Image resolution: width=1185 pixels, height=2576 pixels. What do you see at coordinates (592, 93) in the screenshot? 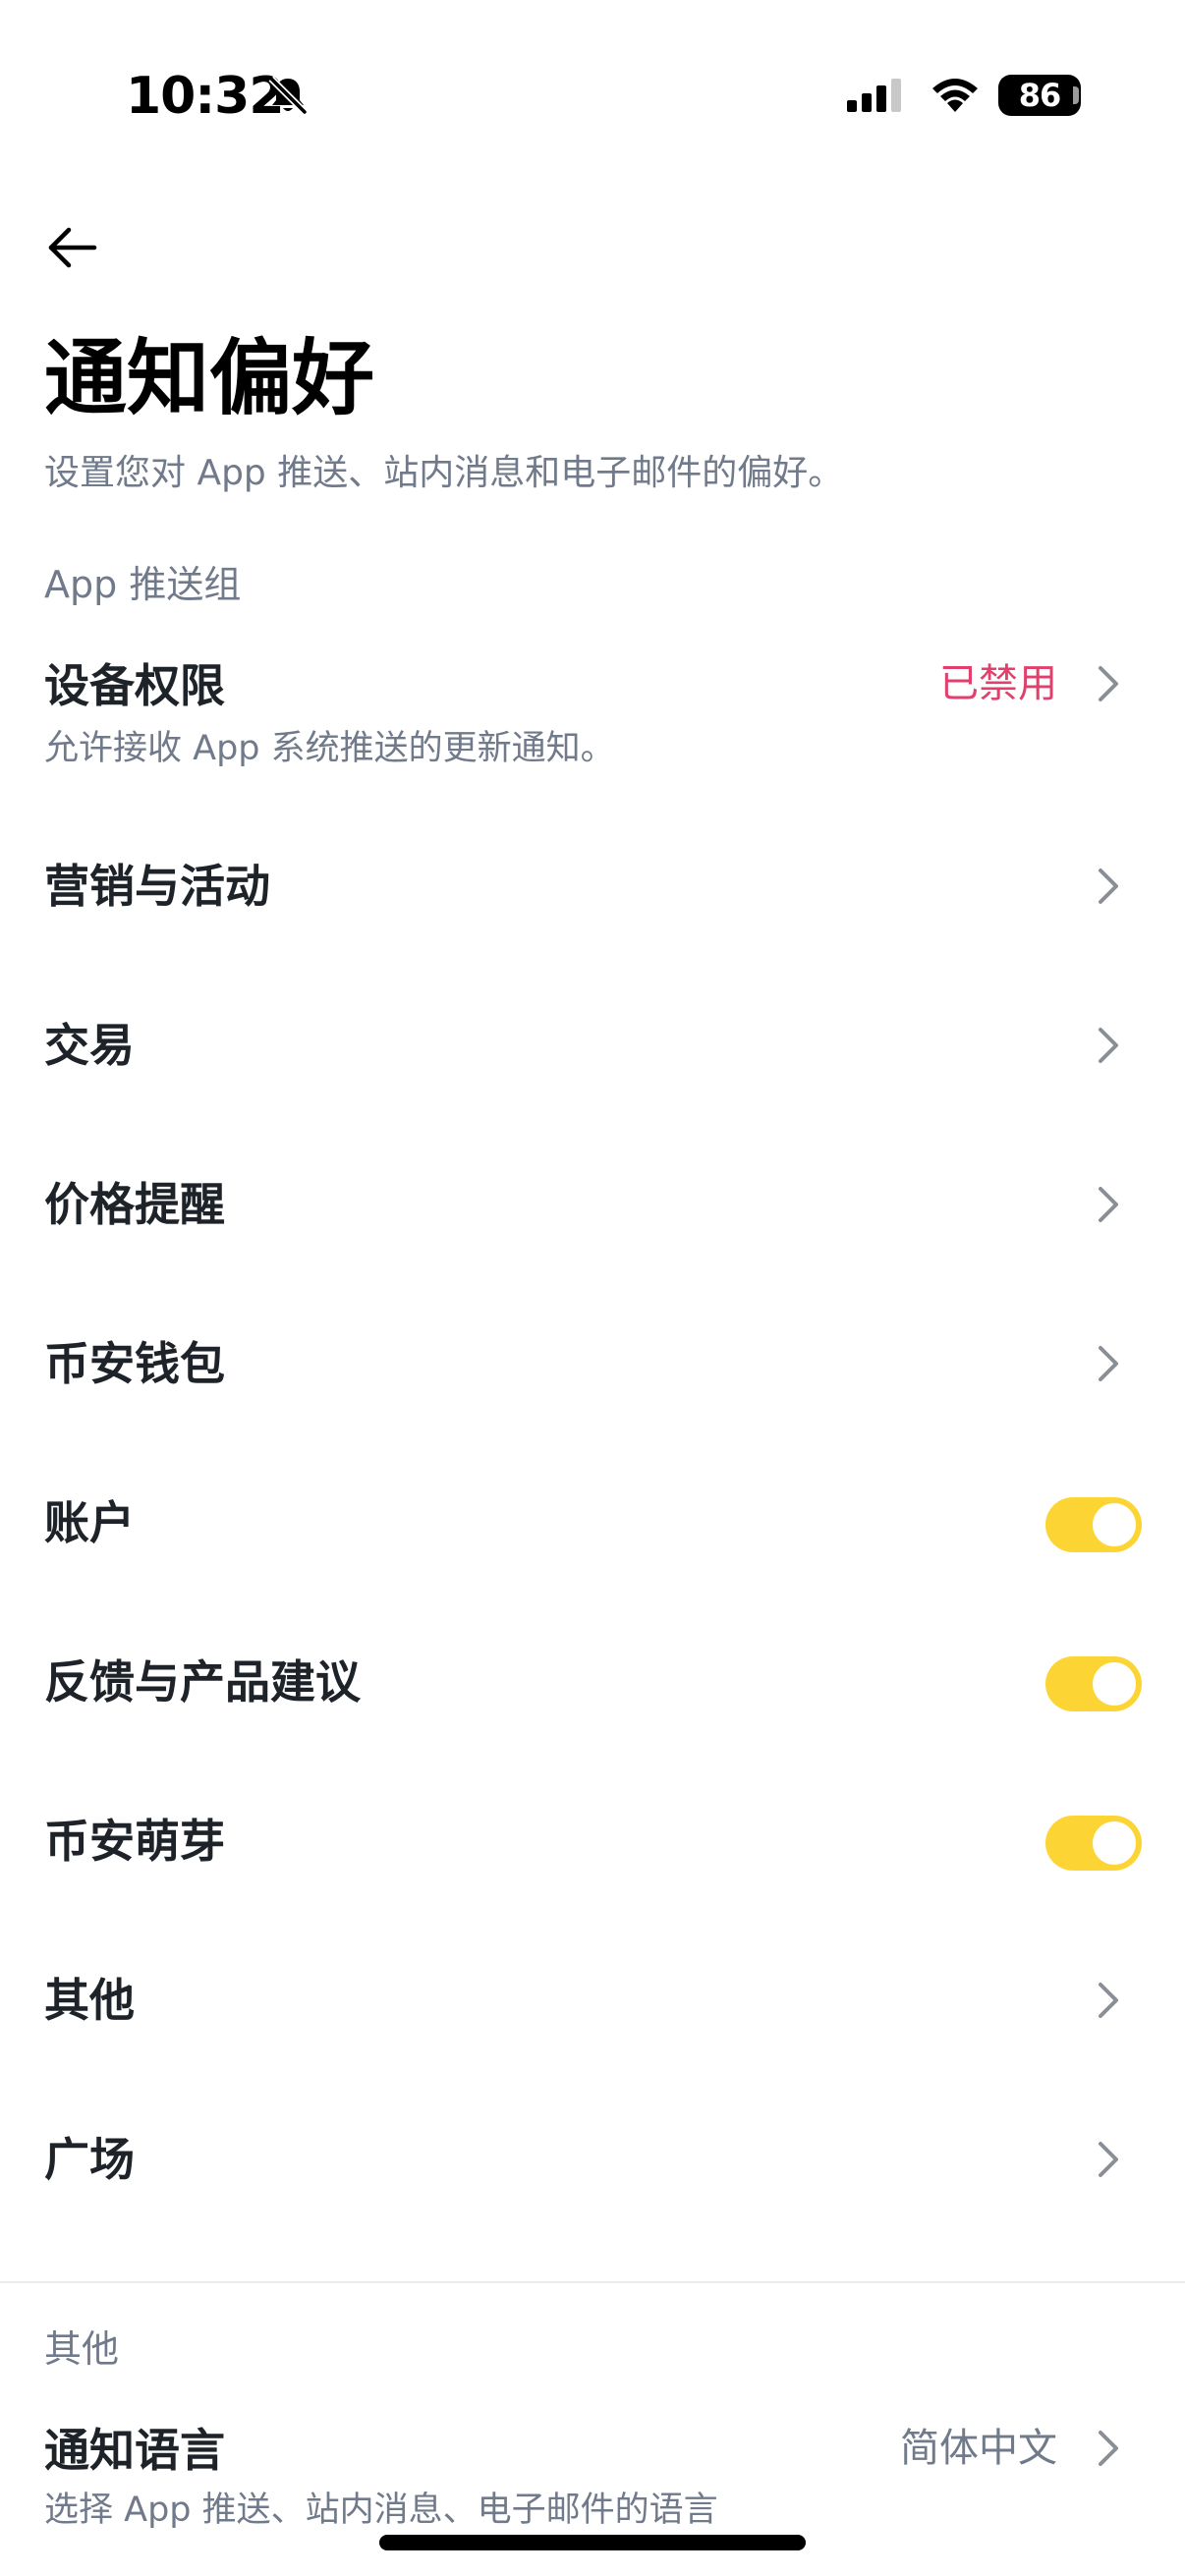
I see `status-bar: 10:32 86` at bounding box center [592, 93].